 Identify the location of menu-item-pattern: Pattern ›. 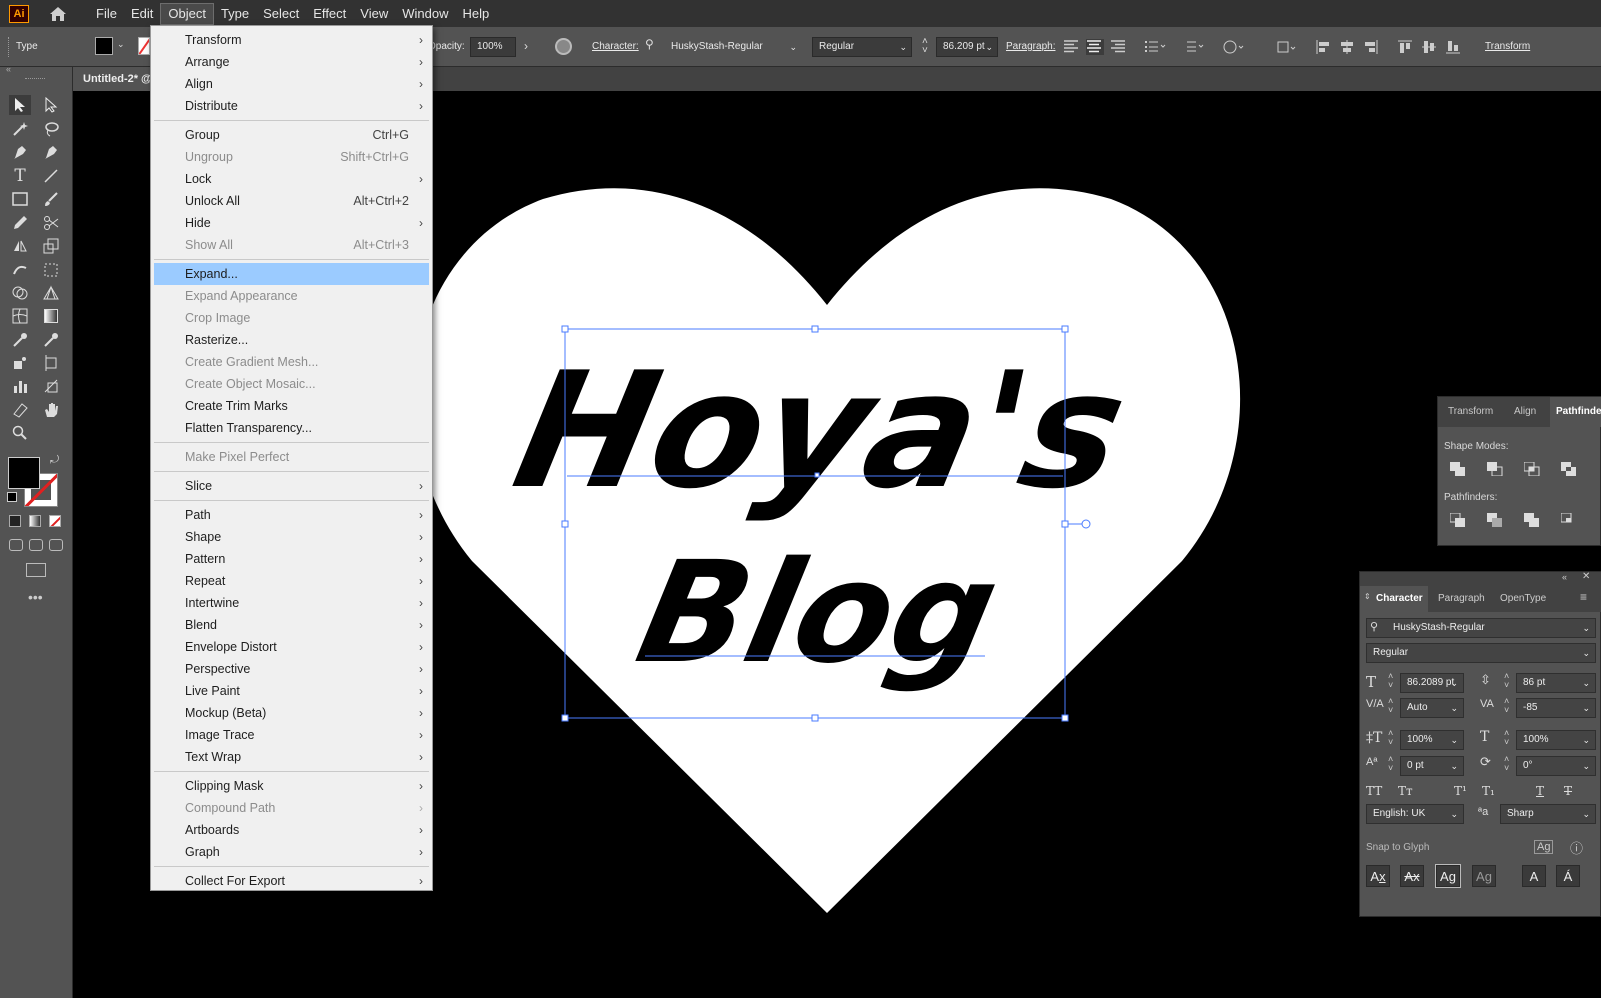
(291, 559).